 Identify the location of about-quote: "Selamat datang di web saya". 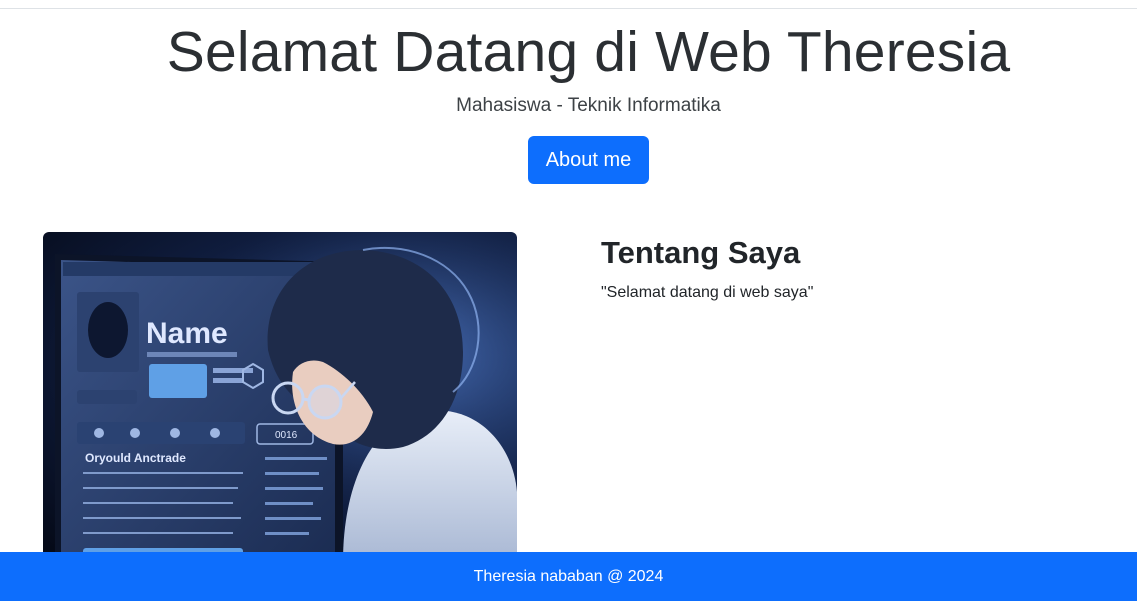
(707, 292).